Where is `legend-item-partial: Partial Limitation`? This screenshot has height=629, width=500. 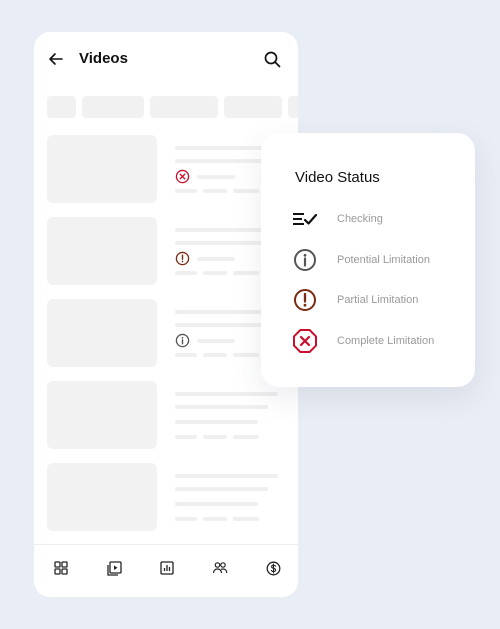
legend-item-partial: Partial Limitation is located at coordinates (381, 300).